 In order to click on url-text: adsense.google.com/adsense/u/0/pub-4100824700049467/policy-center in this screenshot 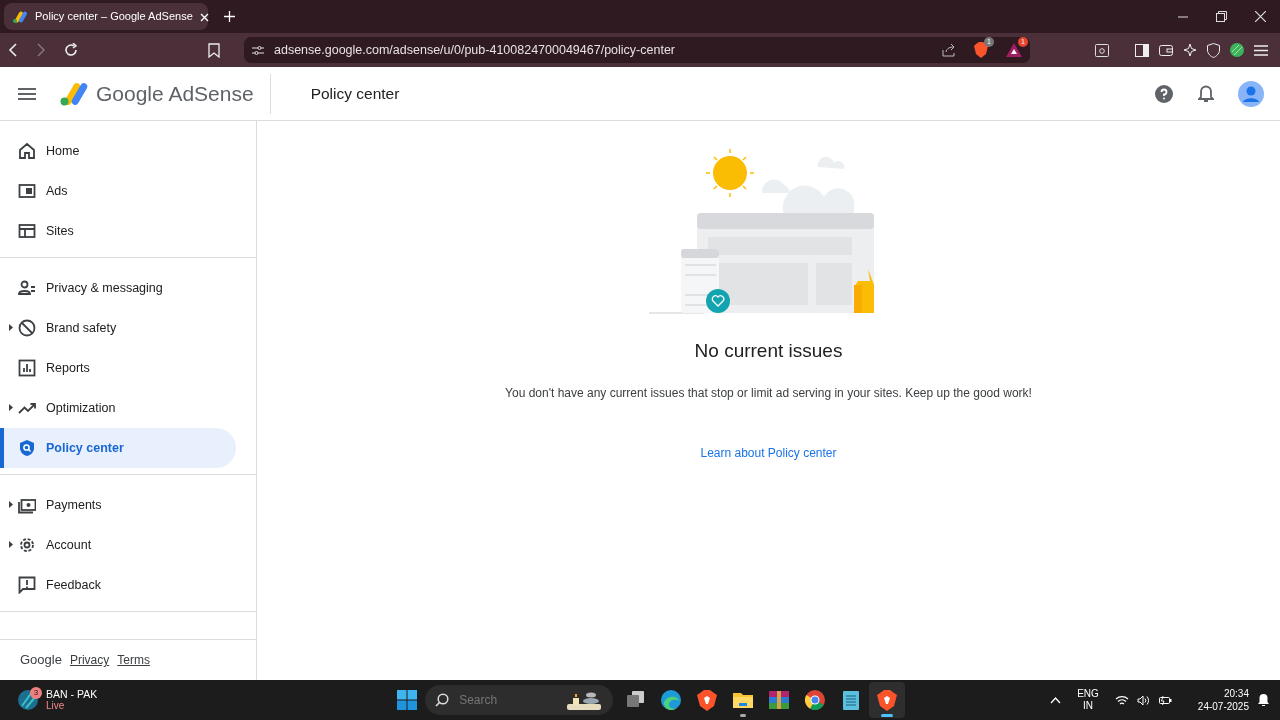, I will do `click(475, 50)`.